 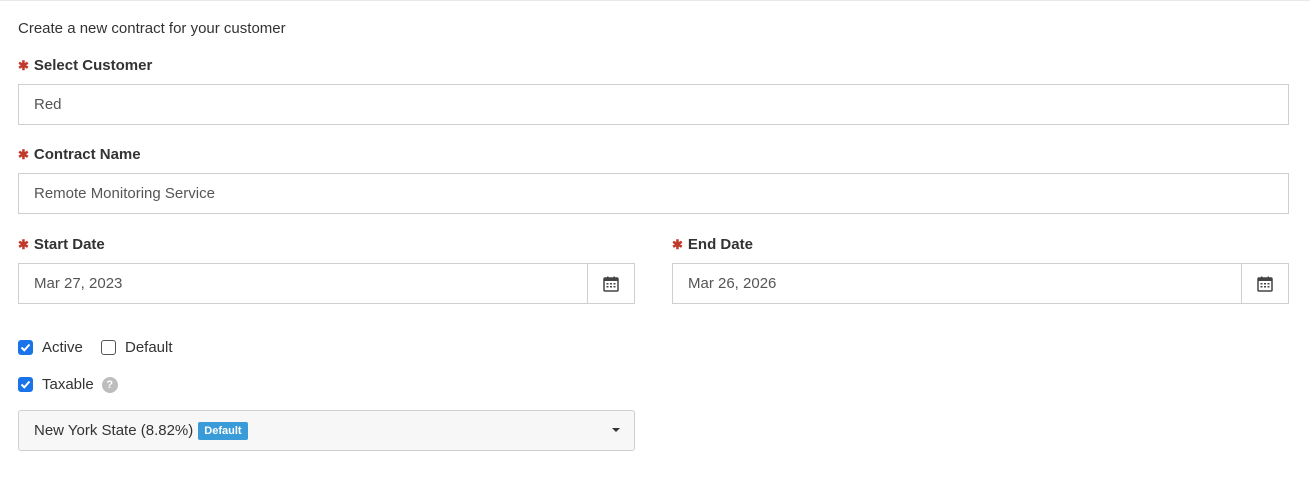 I want to click on default-badge: Default, so click(x=223, y=430).